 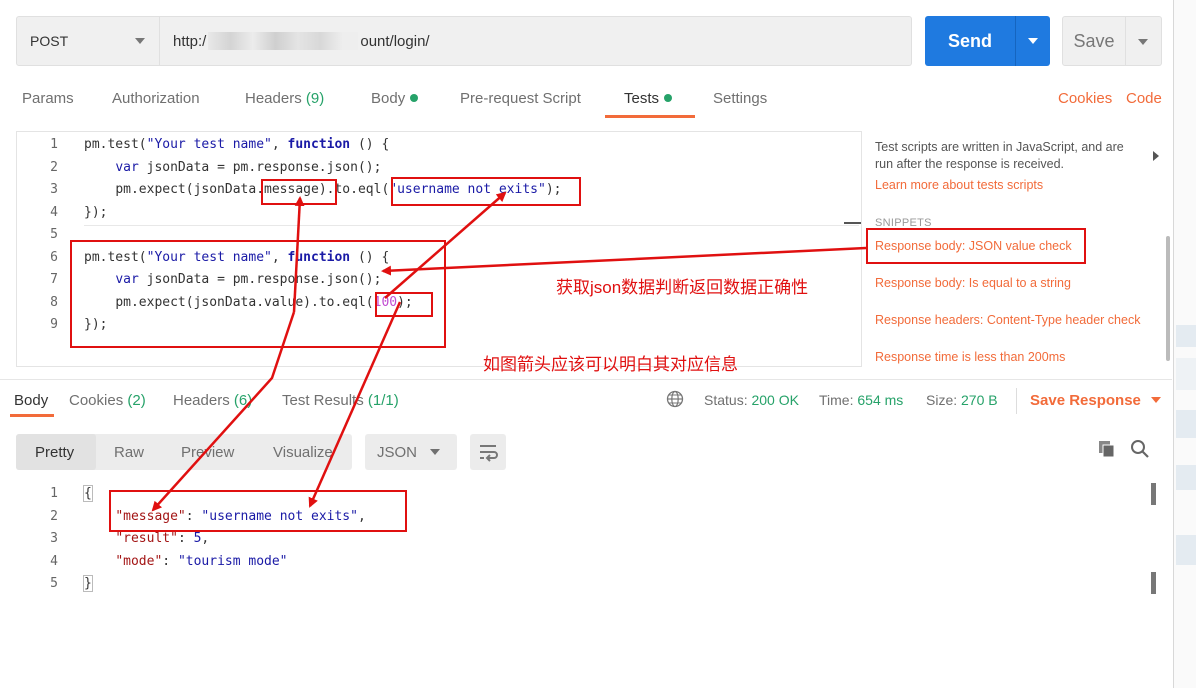 What do you see at coordinates (445, 245) in the screenshot?
I see `arrow-to-username-string` at bounding box center [445, 245].